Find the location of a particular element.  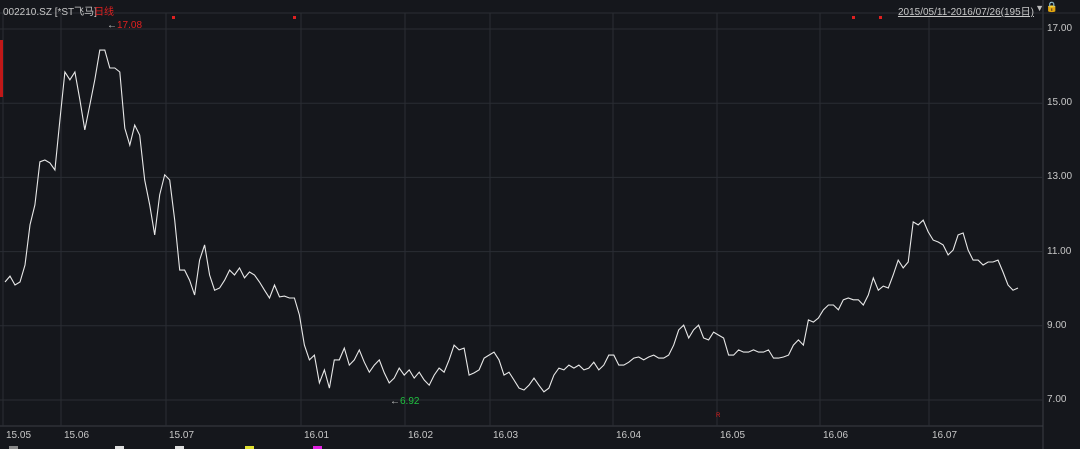

period-label: 日线 is located at coordinates (104, 10).